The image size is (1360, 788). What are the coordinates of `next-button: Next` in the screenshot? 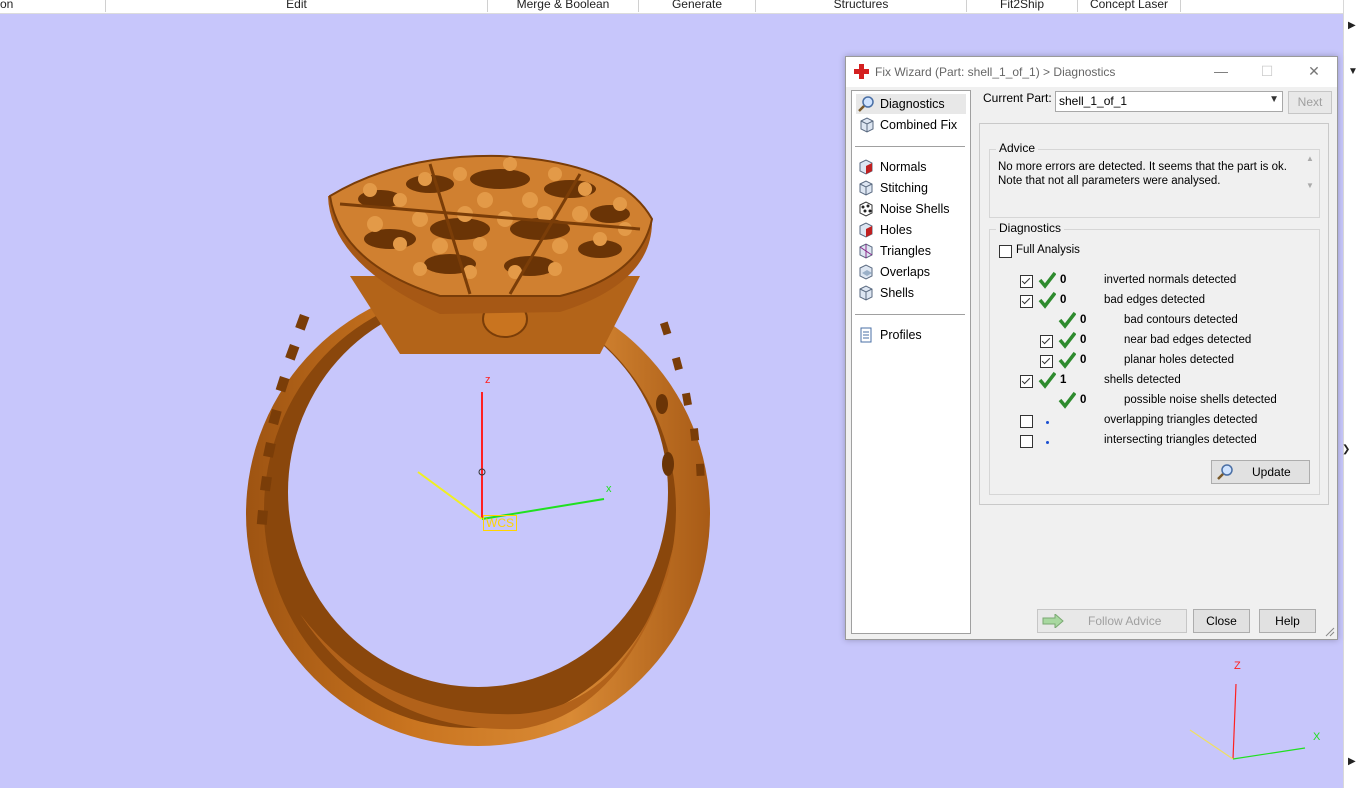 It's located at (1310, 102).